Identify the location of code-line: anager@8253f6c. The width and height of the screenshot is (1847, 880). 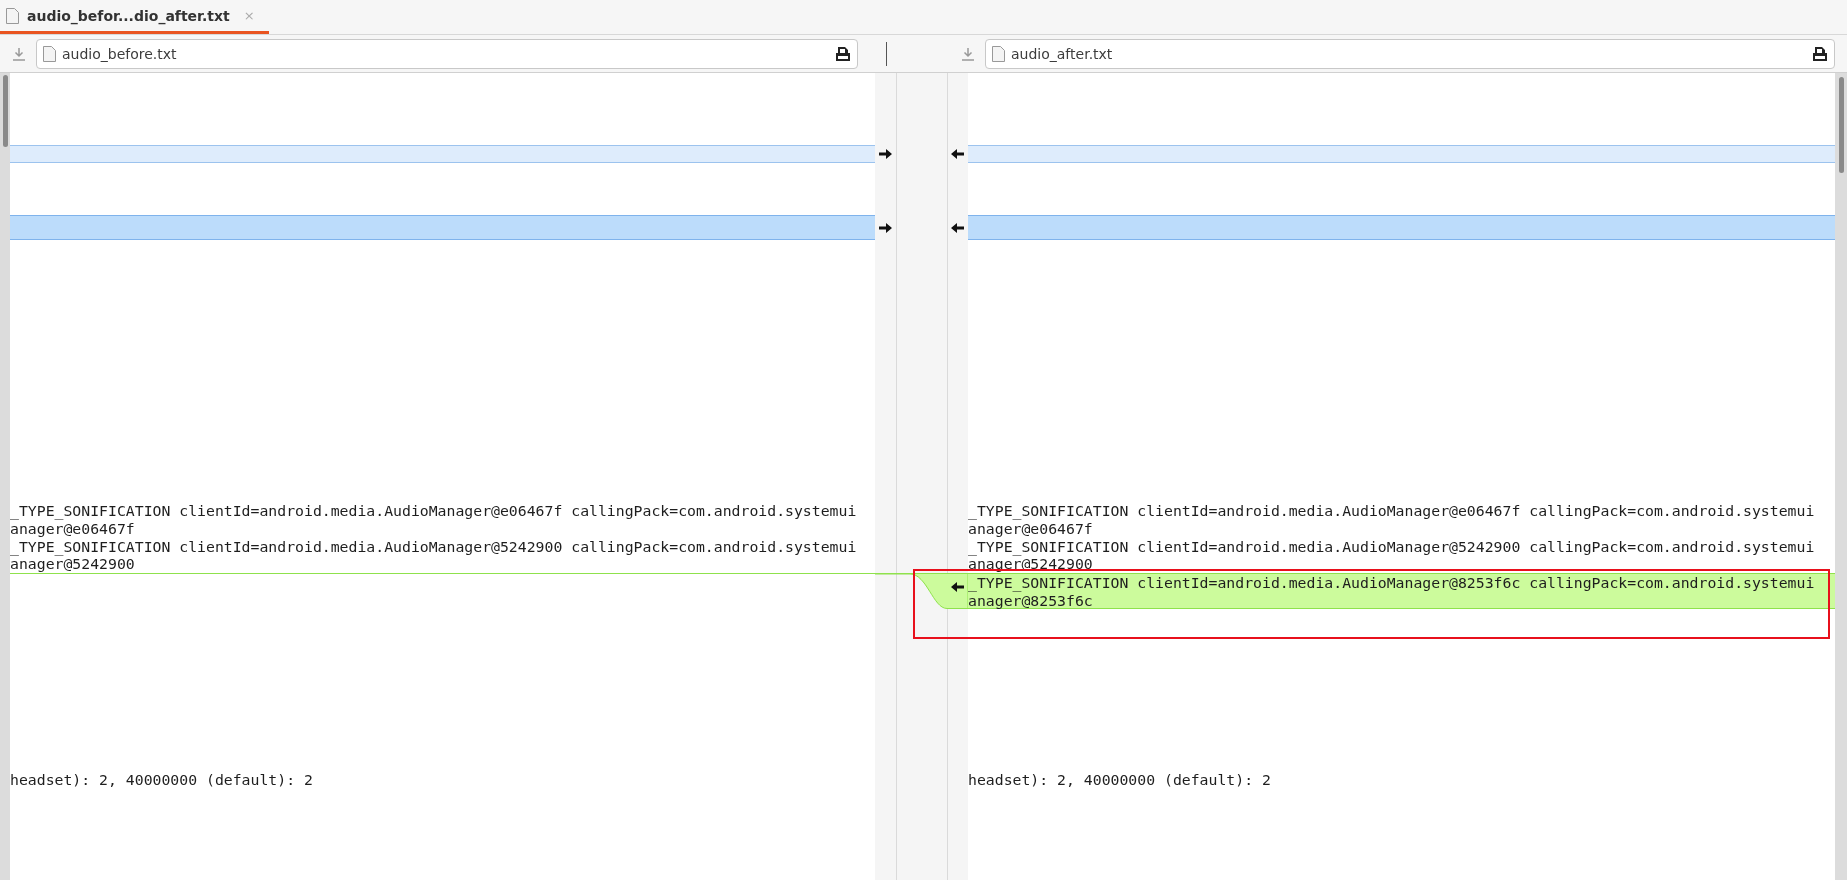
(1030, 600).